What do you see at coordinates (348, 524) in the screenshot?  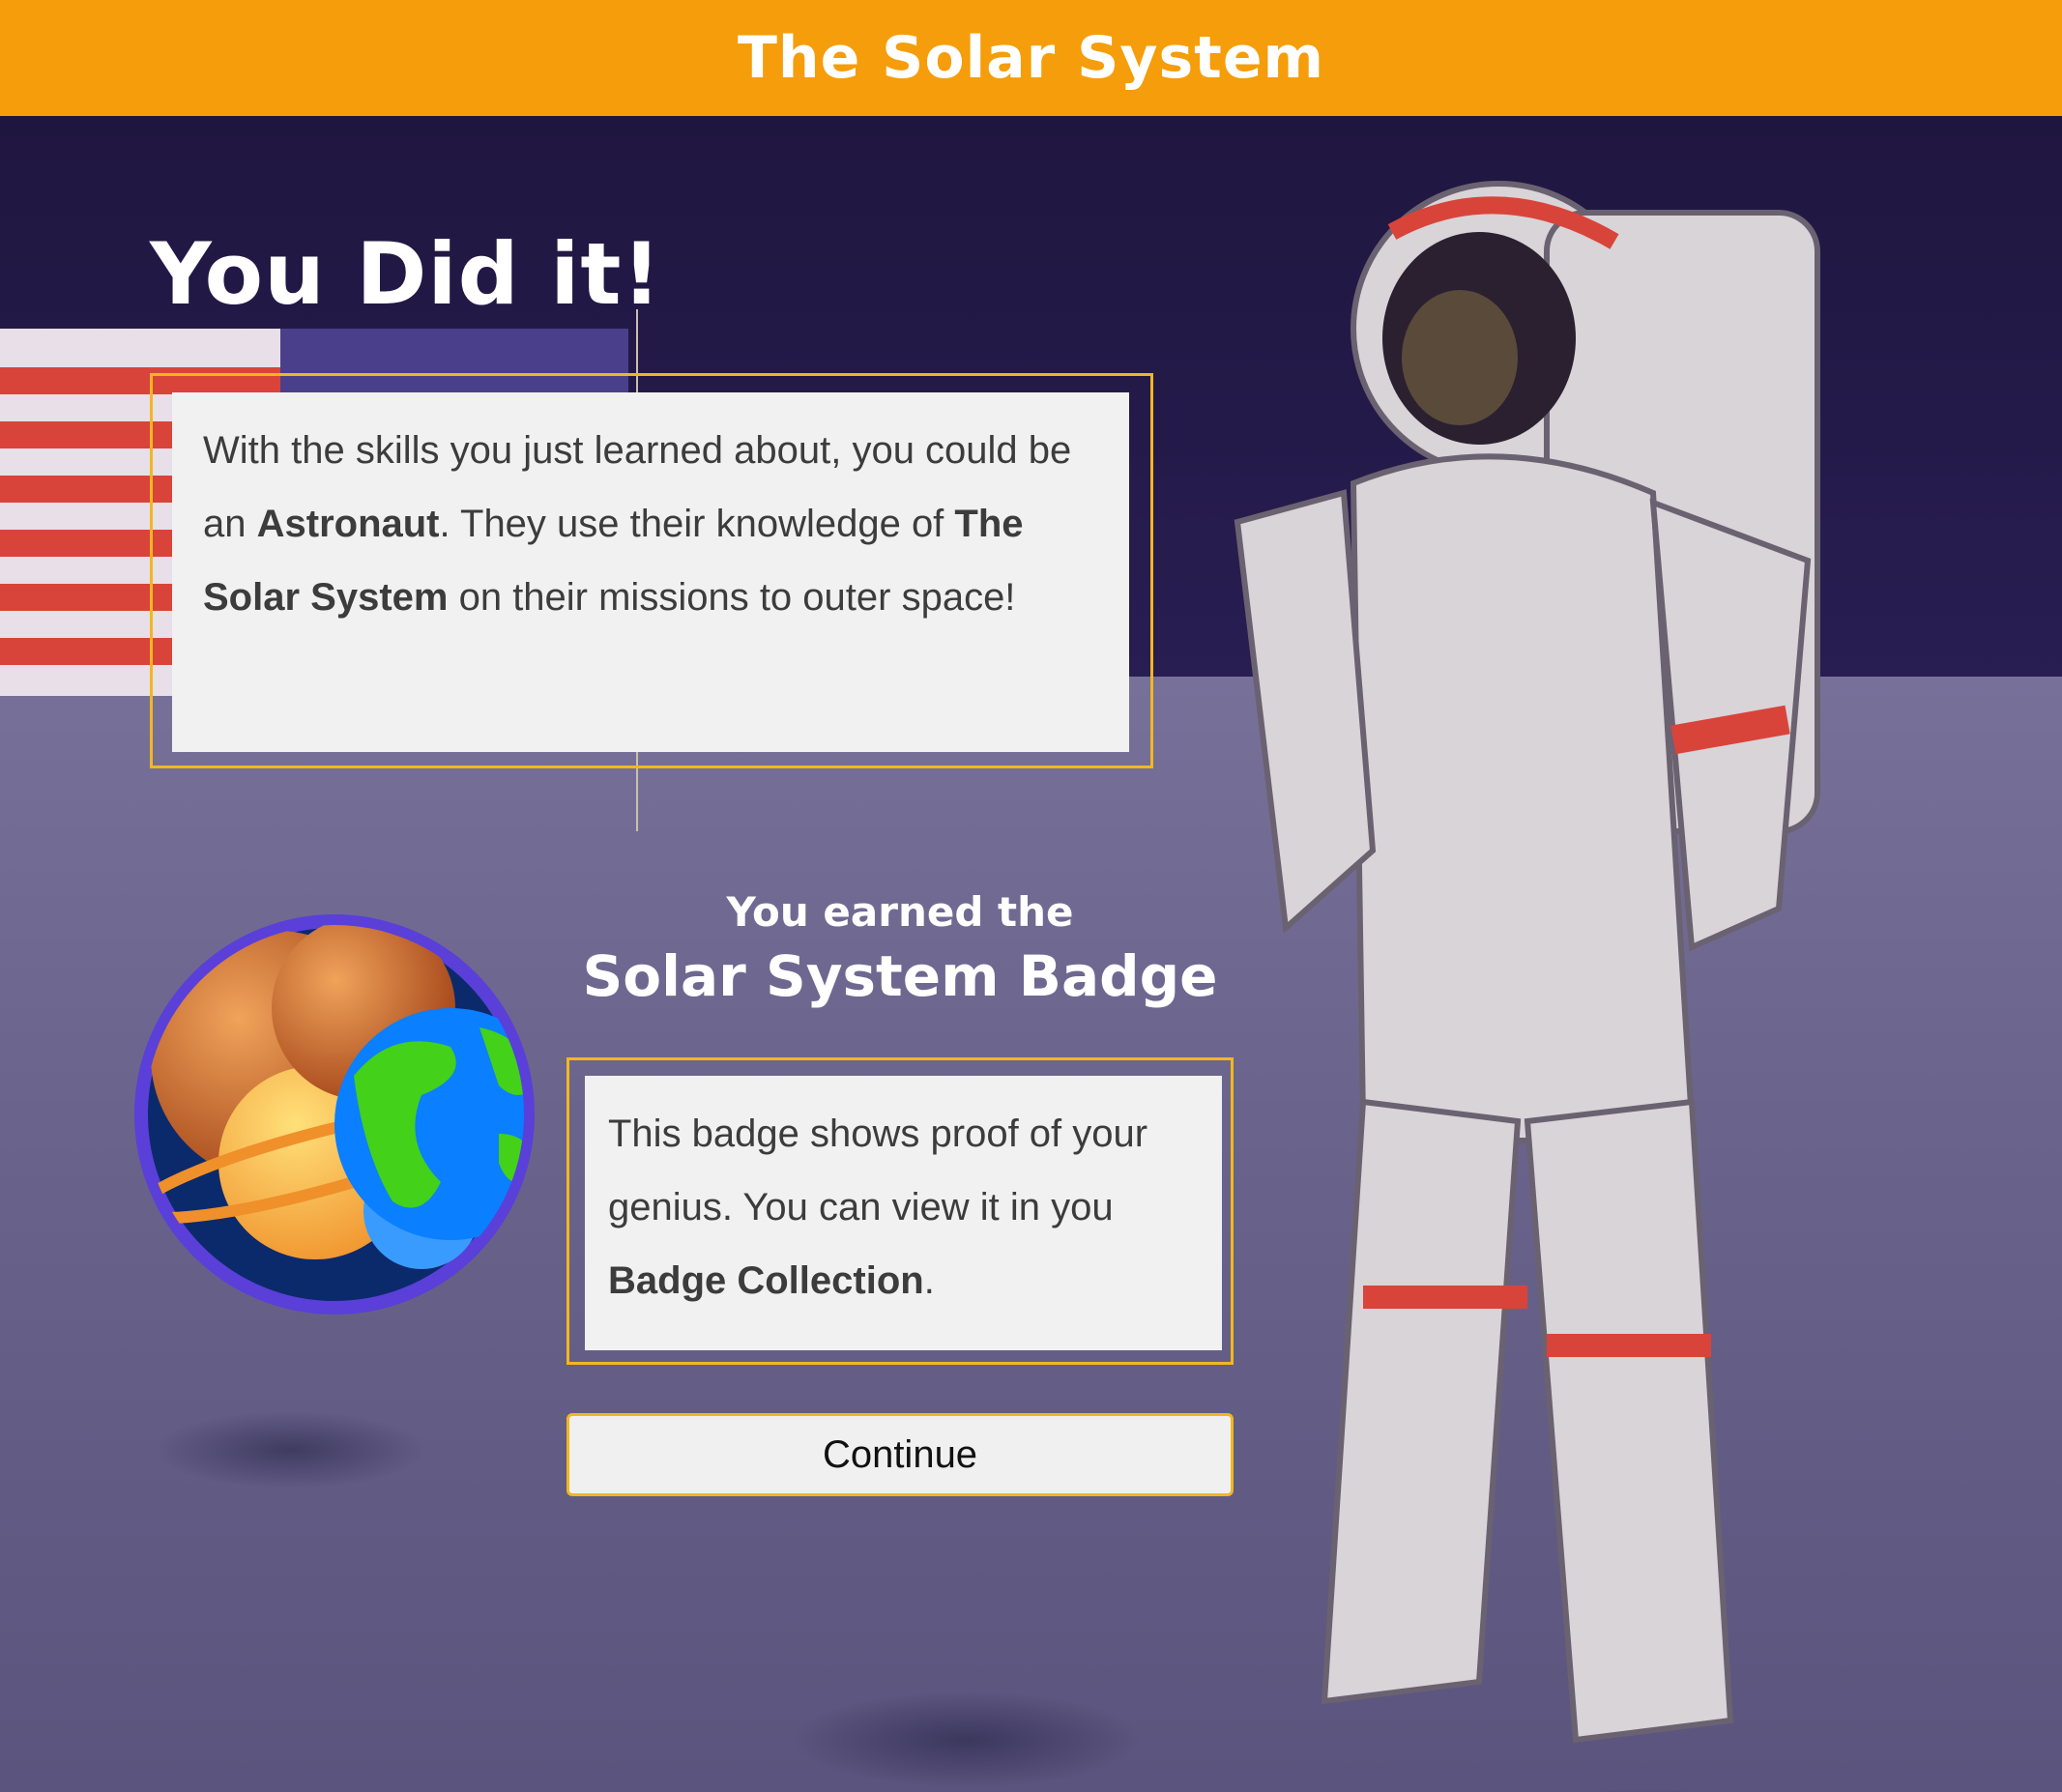 I see `career-name: Astronaut` at bounding box center [348, 524].